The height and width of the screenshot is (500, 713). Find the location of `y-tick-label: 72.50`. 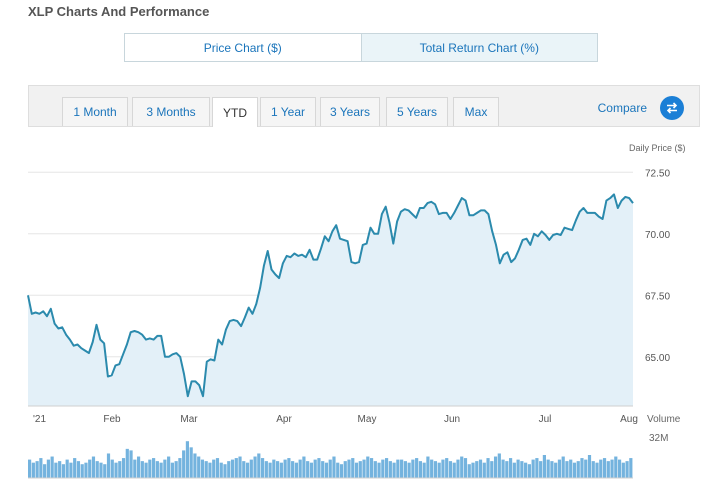

y-tick-label: 72.50 is located at coordinates (657, 173).